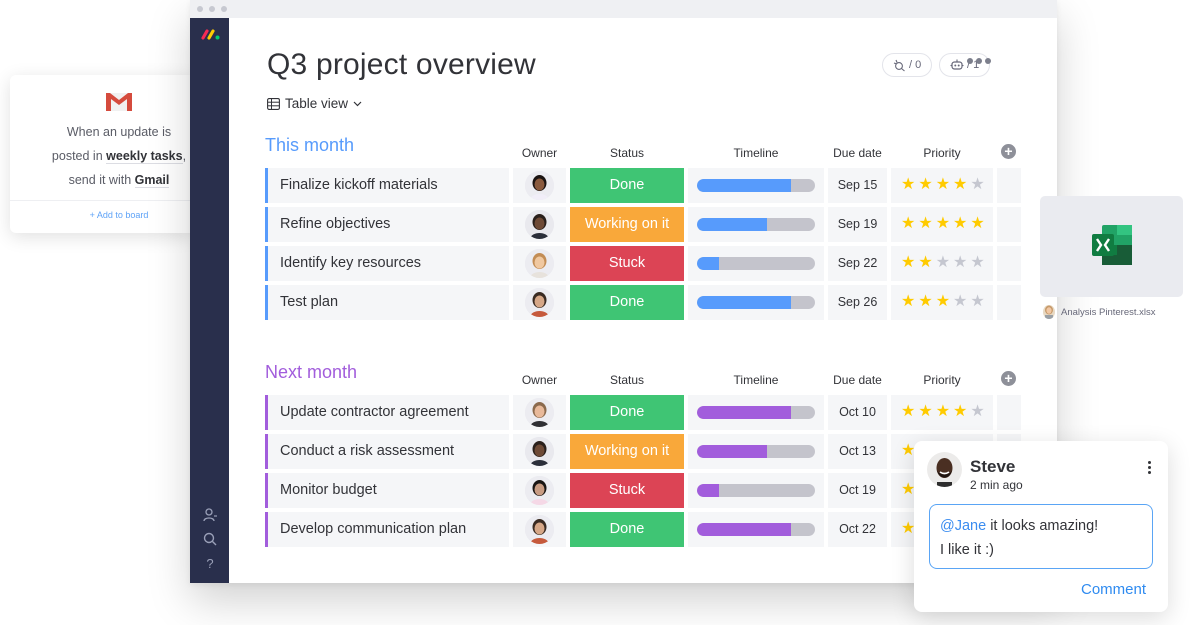 The width and height of the screenshot is (1200, 625). What do you see at coordinates (857, 451) in the screenshot?
I see `due-date: Oct 13` at bounding box center [857, 451].